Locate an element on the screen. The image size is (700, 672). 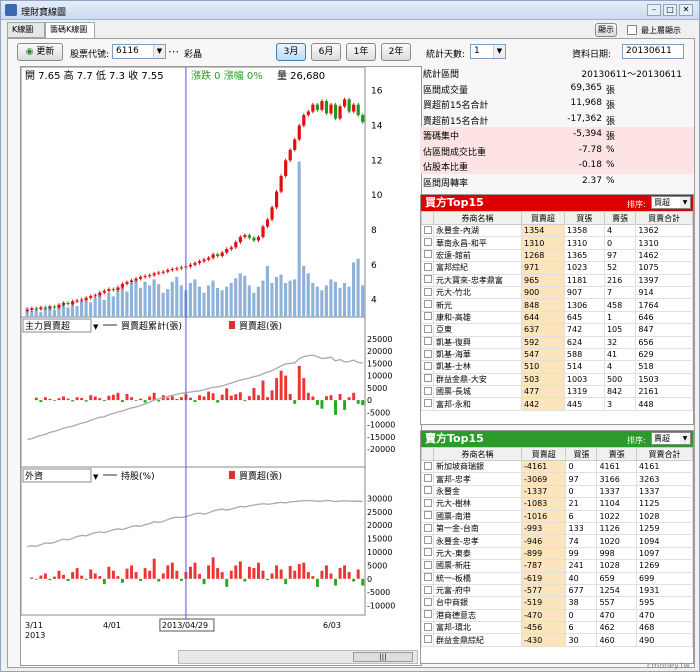
always-on-top-checkbox is located at coordinates (632, 30).